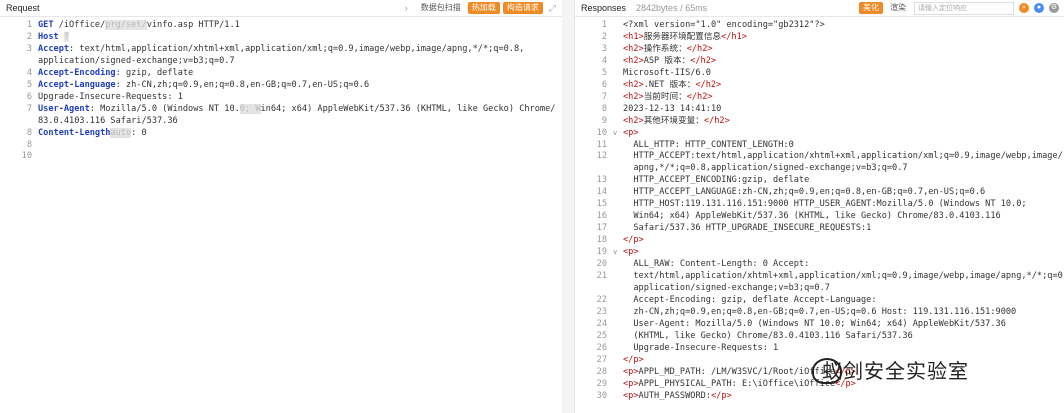 This screenshot has height=413, width=1064. Describe the element at coordinates (601, 335) in the screenshot. I see `line-number: 25` at that location.